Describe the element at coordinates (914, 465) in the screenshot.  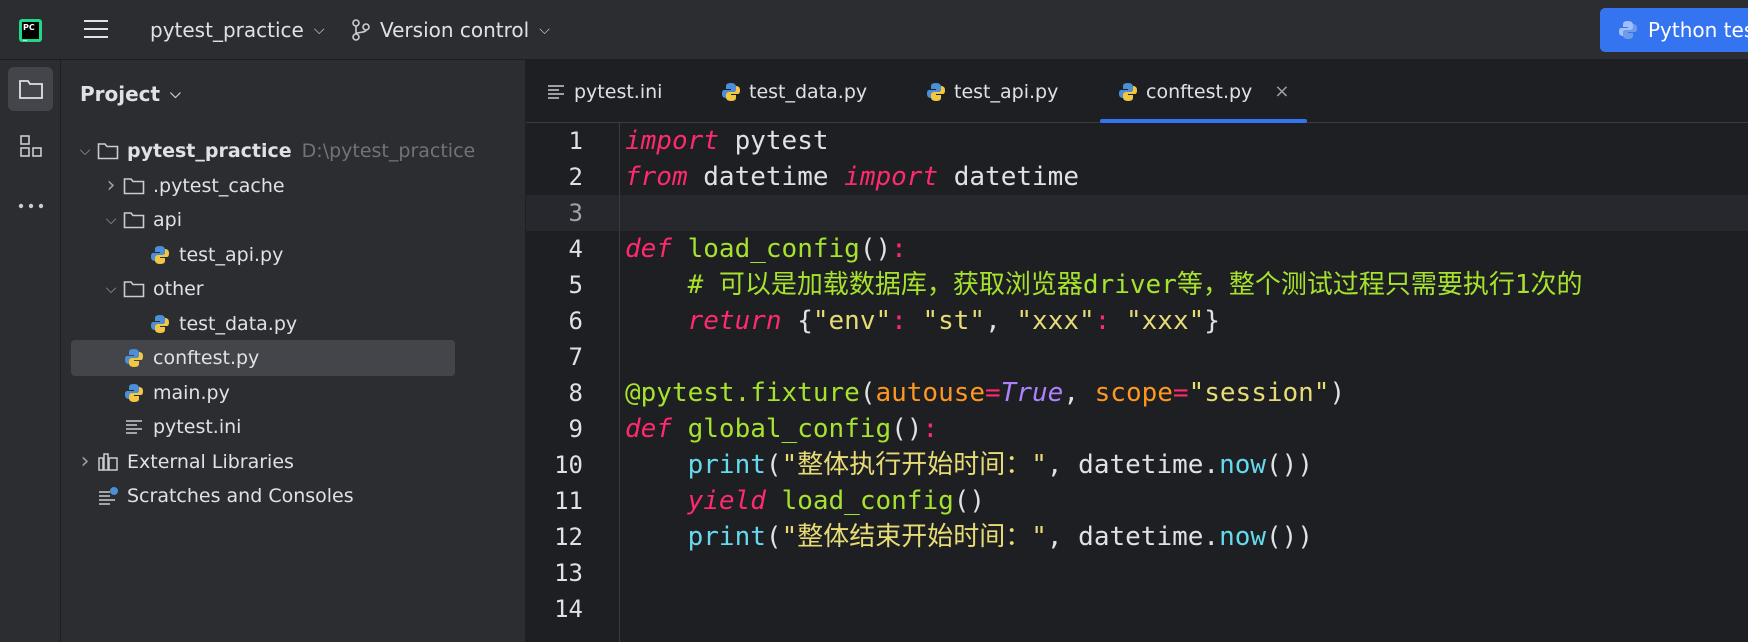
I see `code-token: "整体执行开始时间："` at that location.